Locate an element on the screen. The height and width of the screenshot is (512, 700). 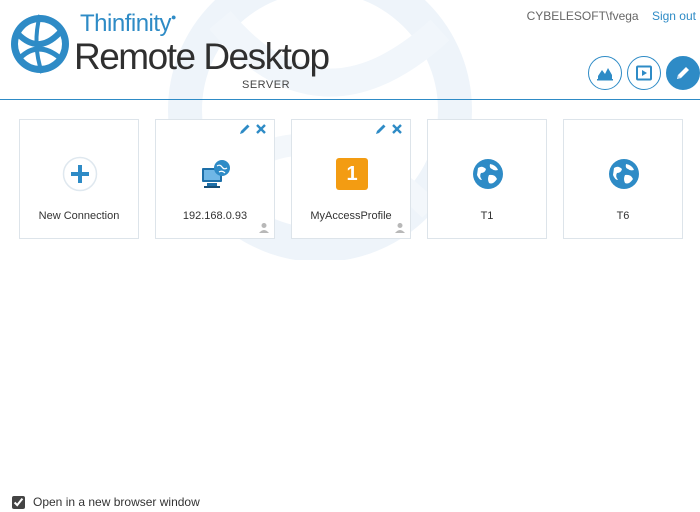
analytics-button is located at coordinates (605, 73).